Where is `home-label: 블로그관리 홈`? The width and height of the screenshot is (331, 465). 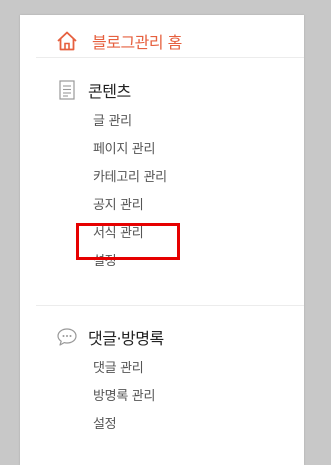 home-label: 블로그관리 홈 is located at coordinates (137, 42).